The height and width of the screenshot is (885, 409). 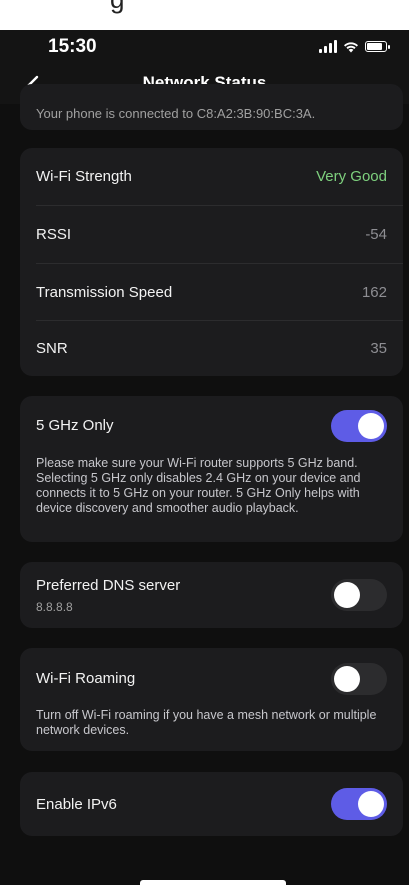 I want to click on clipped-top-text: g, so click(x=117, y=7).